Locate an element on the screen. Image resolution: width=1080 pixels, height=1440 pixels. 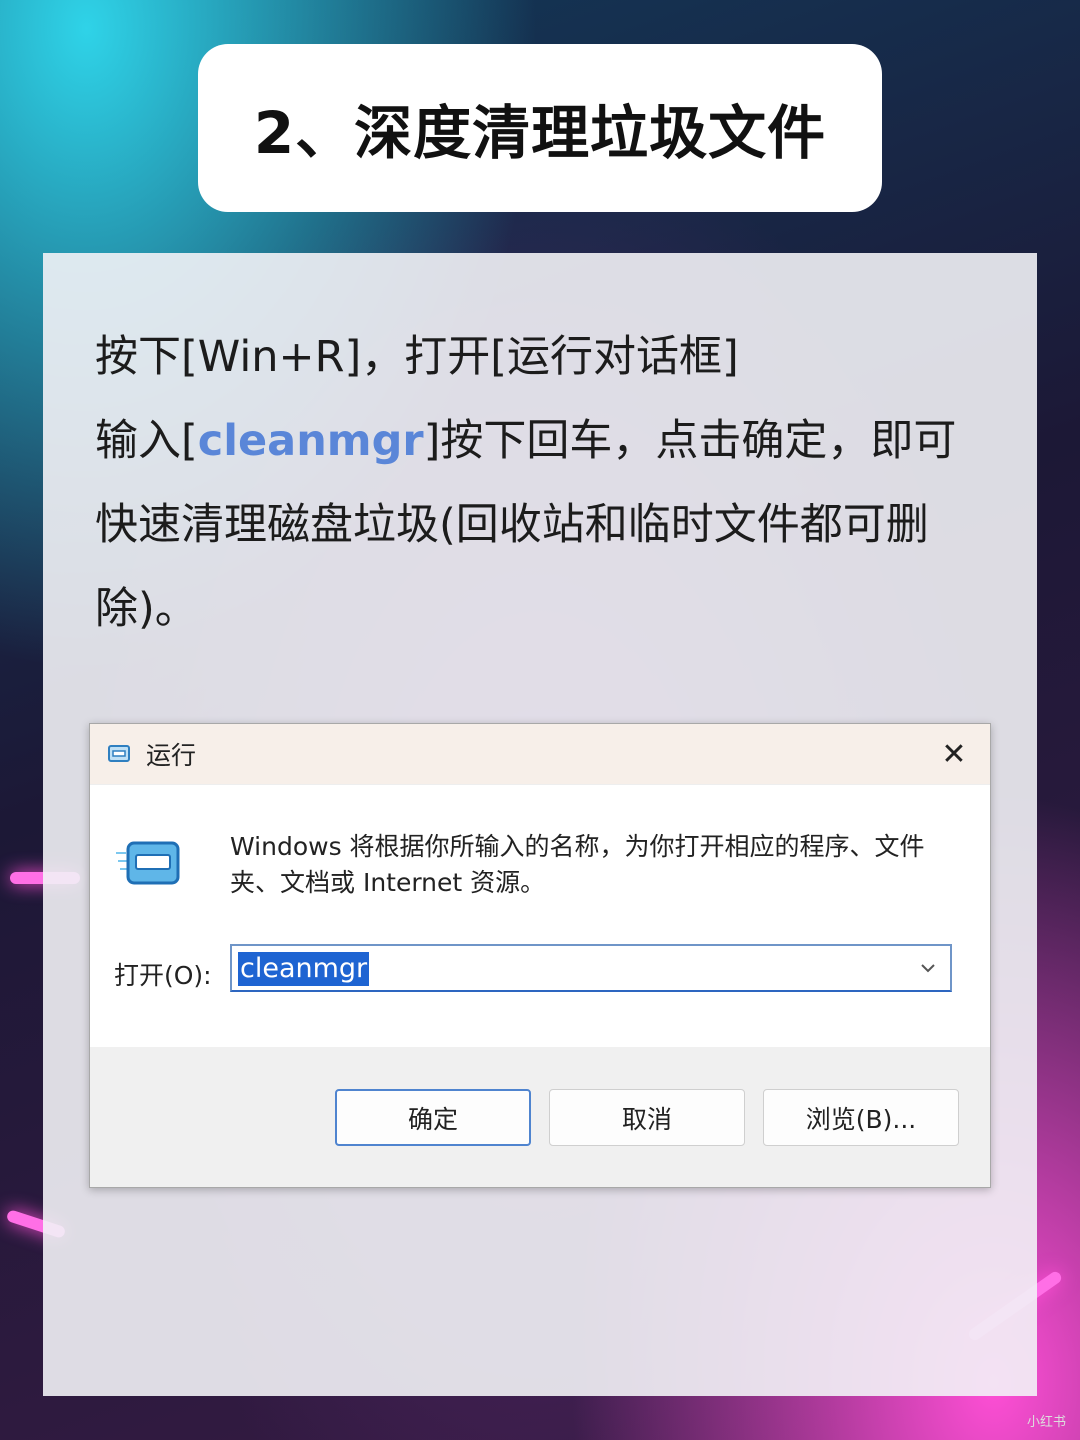
instruction-text: 输入[ is located at coordinates (146, 441).